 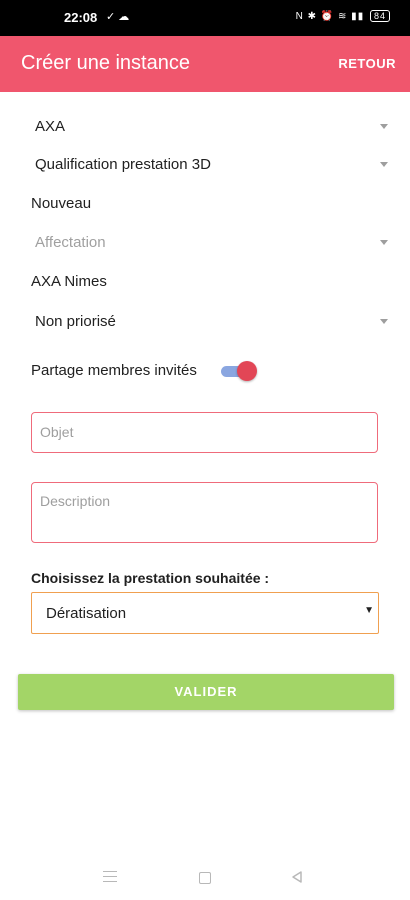 I want to click on toggle-knob, so click(x=247, y=371).